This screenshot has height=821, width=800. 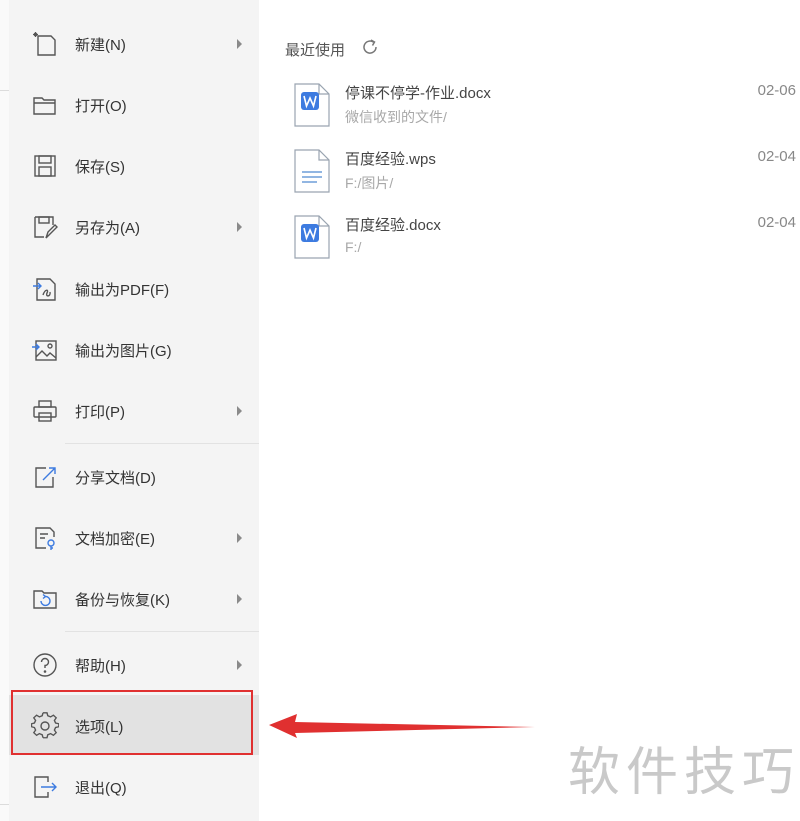 What do you see at coordinates (101, 106) in the screenshot?
I see `menu-item-label: 打开(O)` at bounding box center [101, 106].